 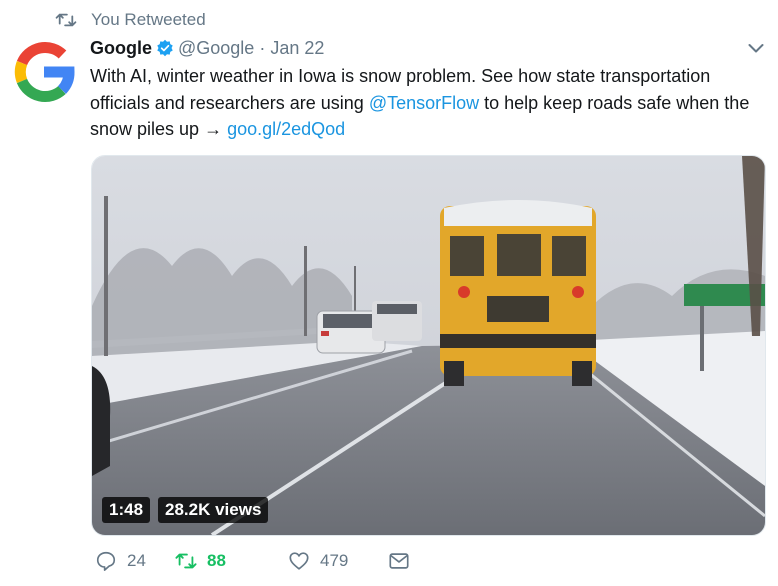 What do you see at coordinates (148, 19) in the screenshot?
I see `retweet-banner-label: You Retweeted` at bounding box center [148, 19].